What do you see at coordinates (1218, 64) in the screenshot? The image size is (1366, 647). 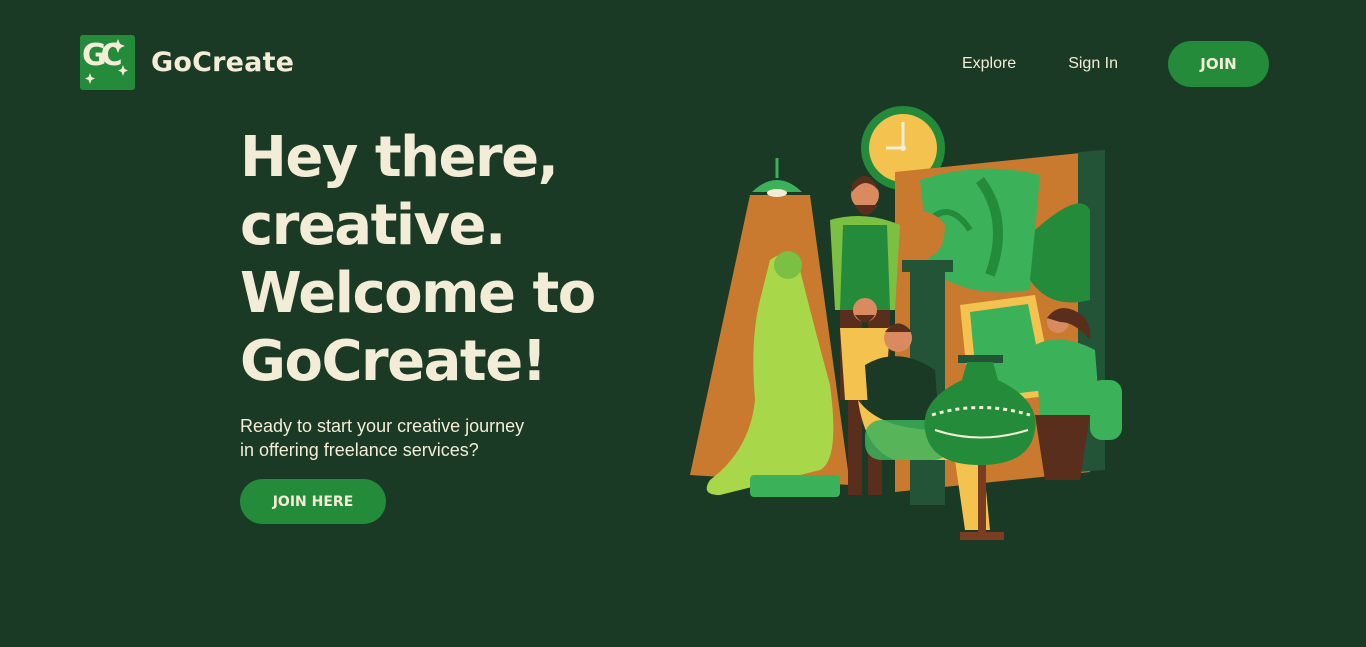 I see `join-button: JOIN` at bounding box center [1218, 64].